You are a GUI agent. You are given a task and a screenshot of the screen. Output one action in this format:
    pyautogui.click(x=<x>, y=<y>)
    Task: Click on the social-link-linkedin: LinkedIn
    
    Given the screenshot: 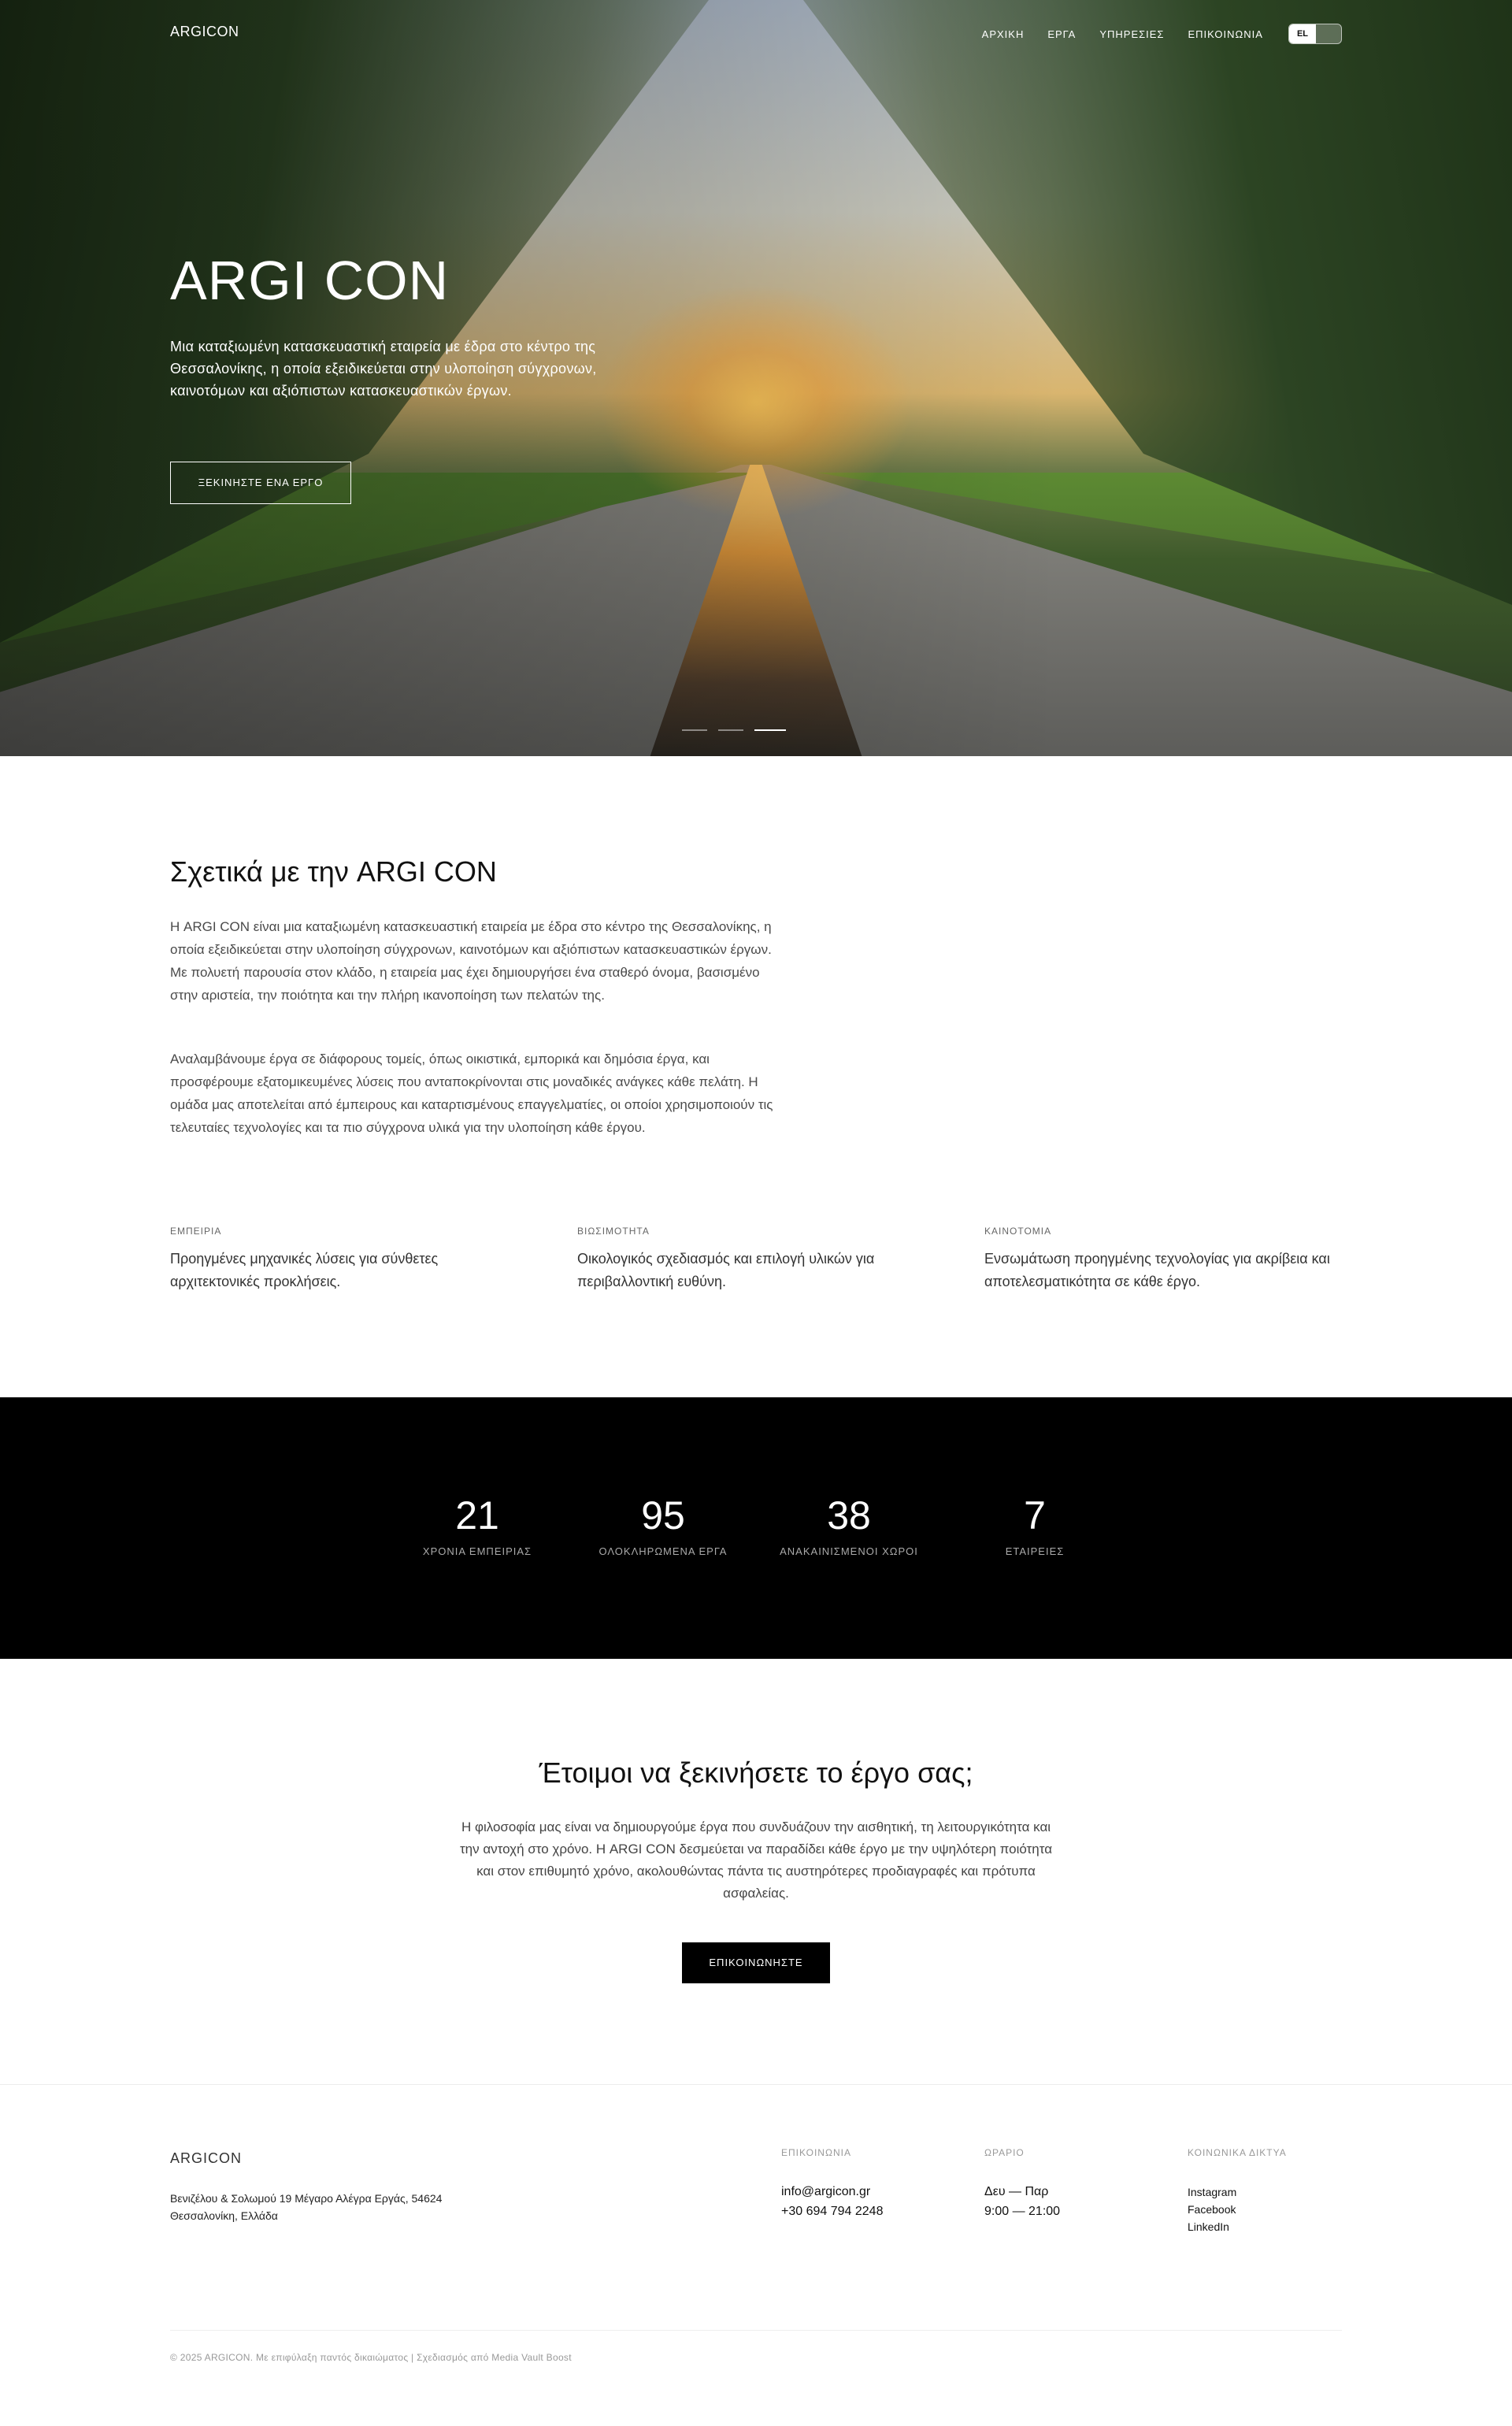 What is the action you would take?
    pyautogui.click(x=1237, y=2226)
    